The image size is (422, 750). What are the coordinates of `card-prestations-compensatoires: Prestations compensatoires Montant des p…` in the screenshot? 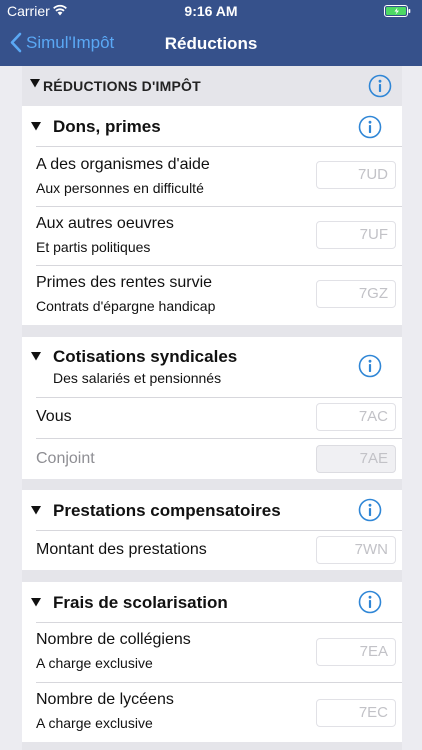 It's located at (212, 530).